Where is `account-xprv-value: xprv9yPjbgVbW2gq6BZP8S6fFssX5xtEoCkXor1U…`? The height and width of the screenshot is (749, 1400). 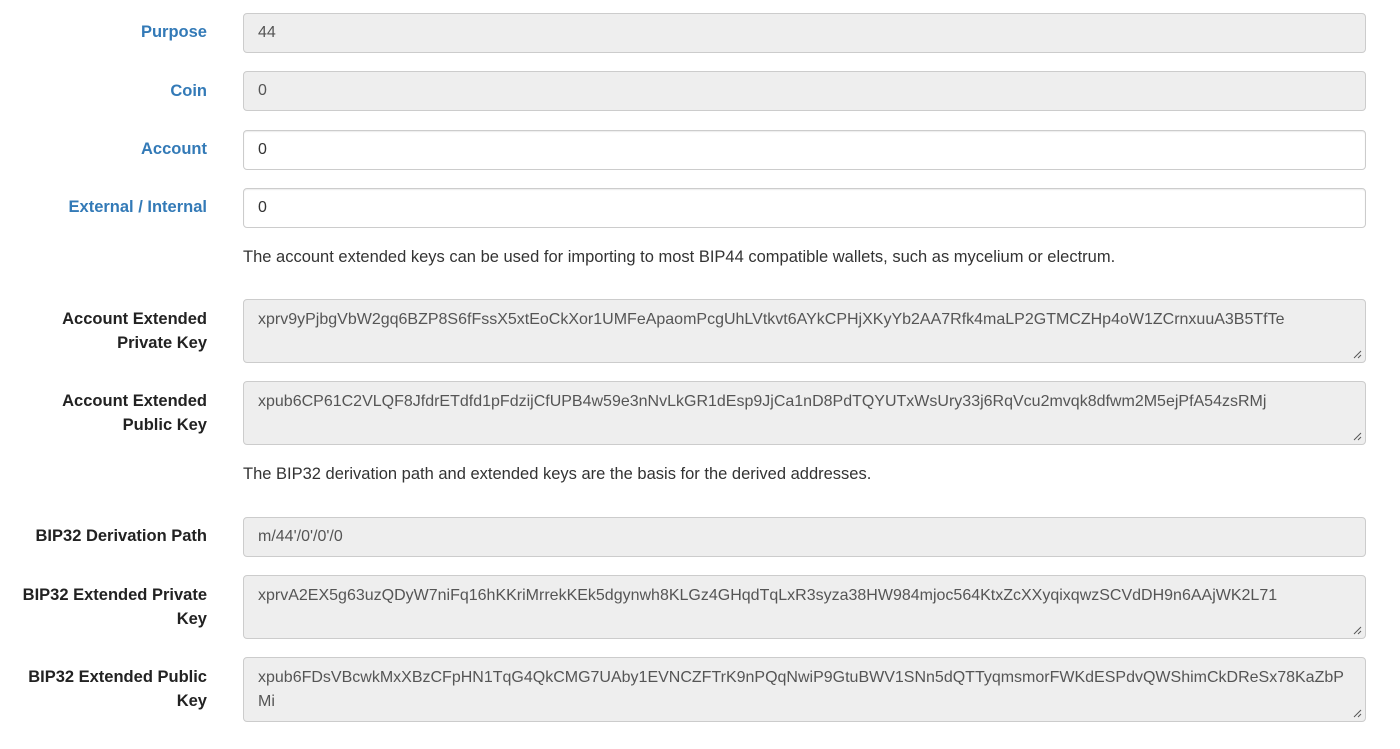
account-xprv-value: xprv9yPjbgVbW2gq6BZP8S6fFssX5xtEoCkXor1U… is located at coordinates (771, 319).